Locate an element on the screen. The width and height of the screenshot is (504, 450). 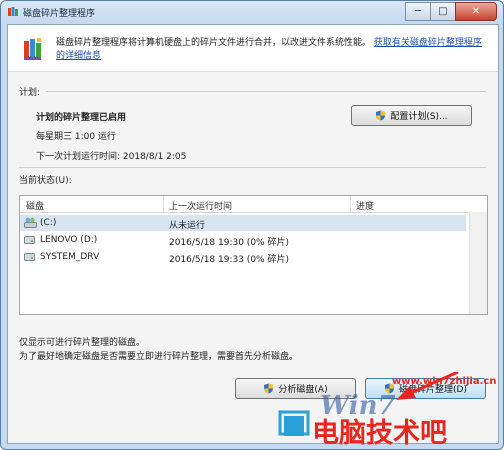
defragment-disk-label: 磁盘碎片整理(D) is located at coordinates (433, 390).